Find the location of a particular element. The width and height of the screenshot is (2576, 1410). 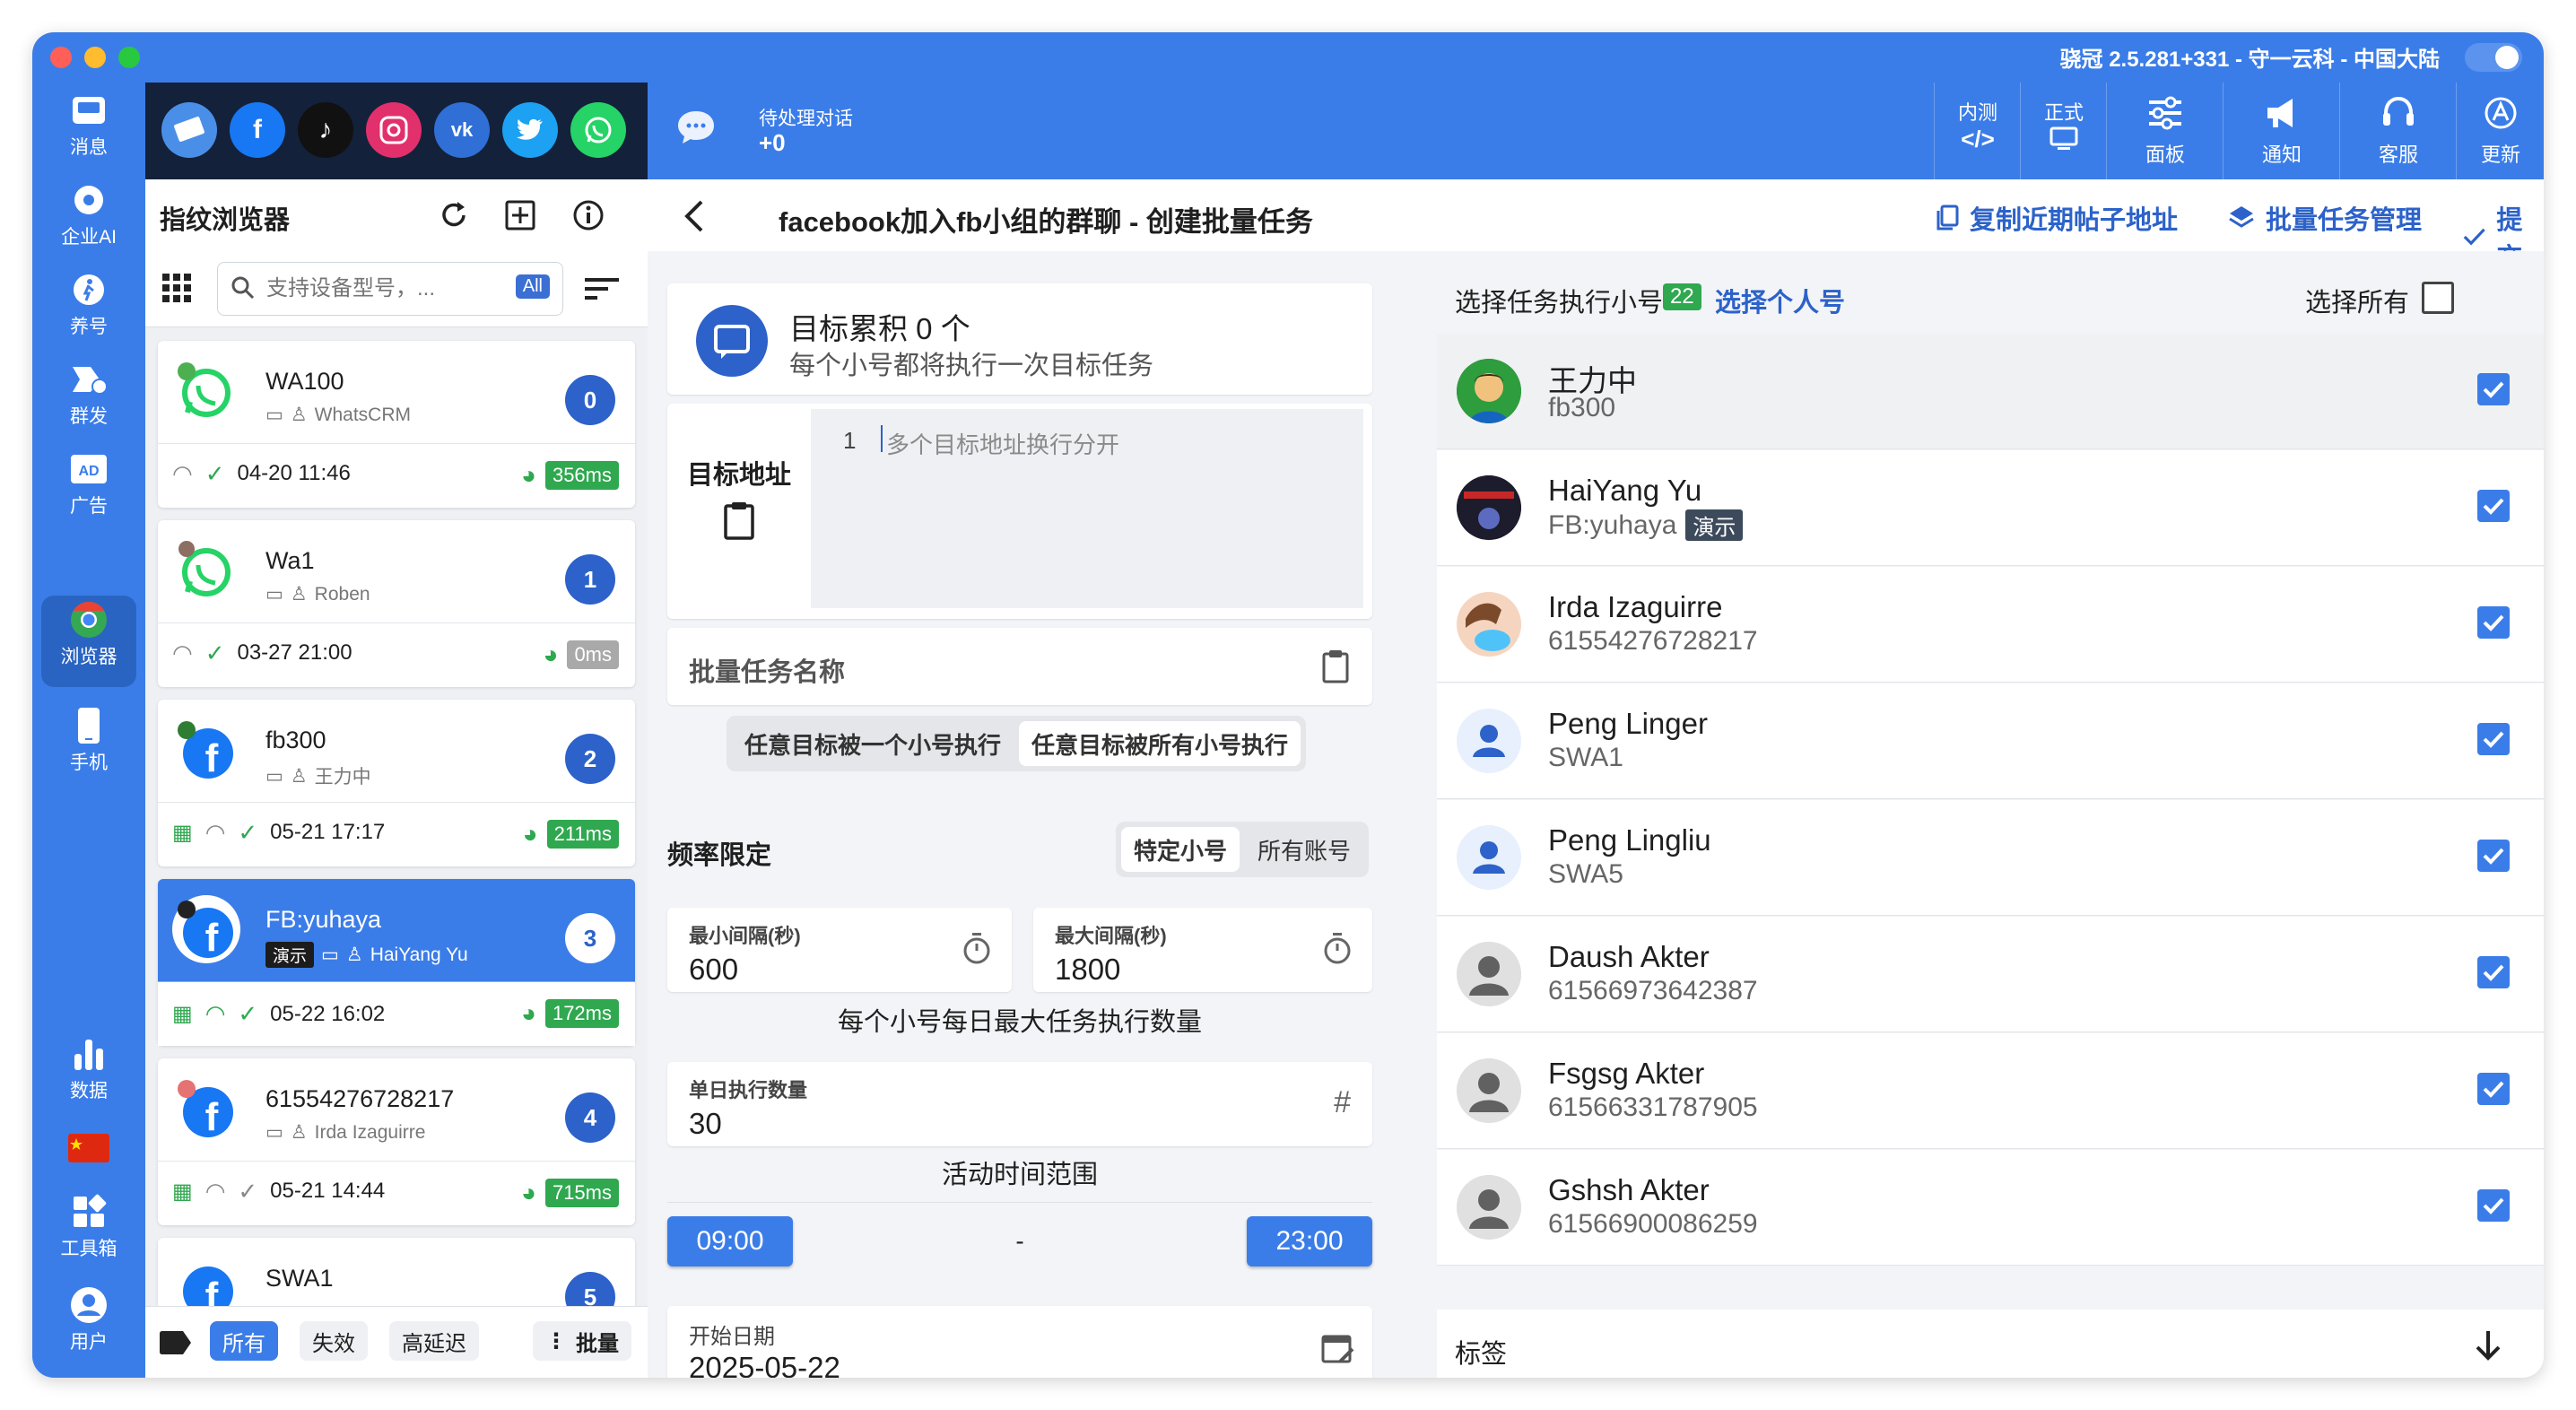

china-flag-icon is located at coordinates (88, 1148).